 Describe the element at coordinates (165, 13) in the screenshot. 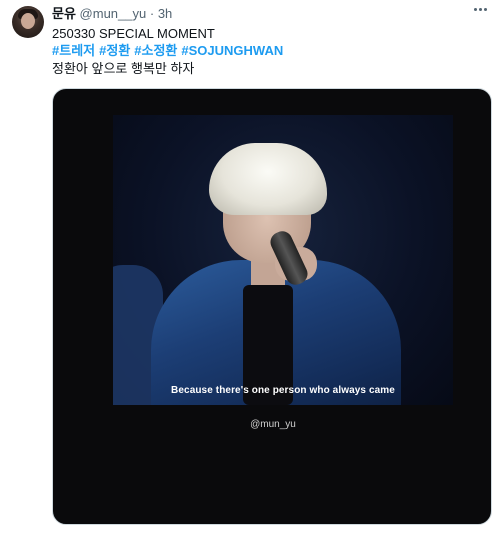

I see `timestamp: 3h` at that location.